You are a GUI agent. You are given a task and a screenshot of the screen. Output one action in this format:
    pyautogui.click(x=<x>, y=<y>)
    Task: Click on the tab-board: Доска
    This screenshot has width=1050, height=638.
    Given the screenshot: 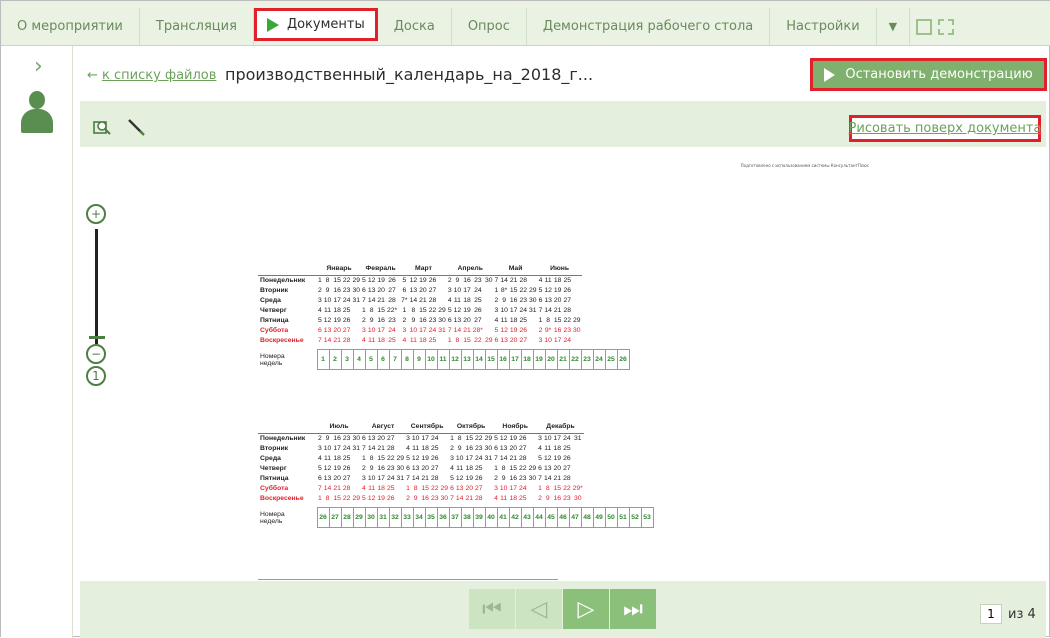 What is the action you would take?
    pyautogui.click(x=415, y=26)
    